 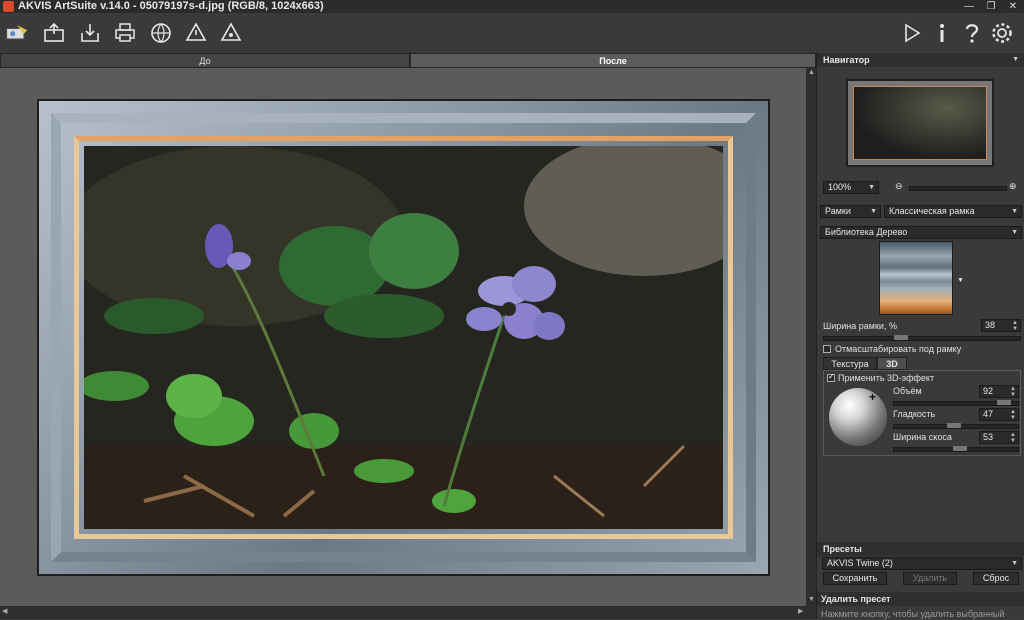 I want to click on run-icon, so click(x=912, y=33).